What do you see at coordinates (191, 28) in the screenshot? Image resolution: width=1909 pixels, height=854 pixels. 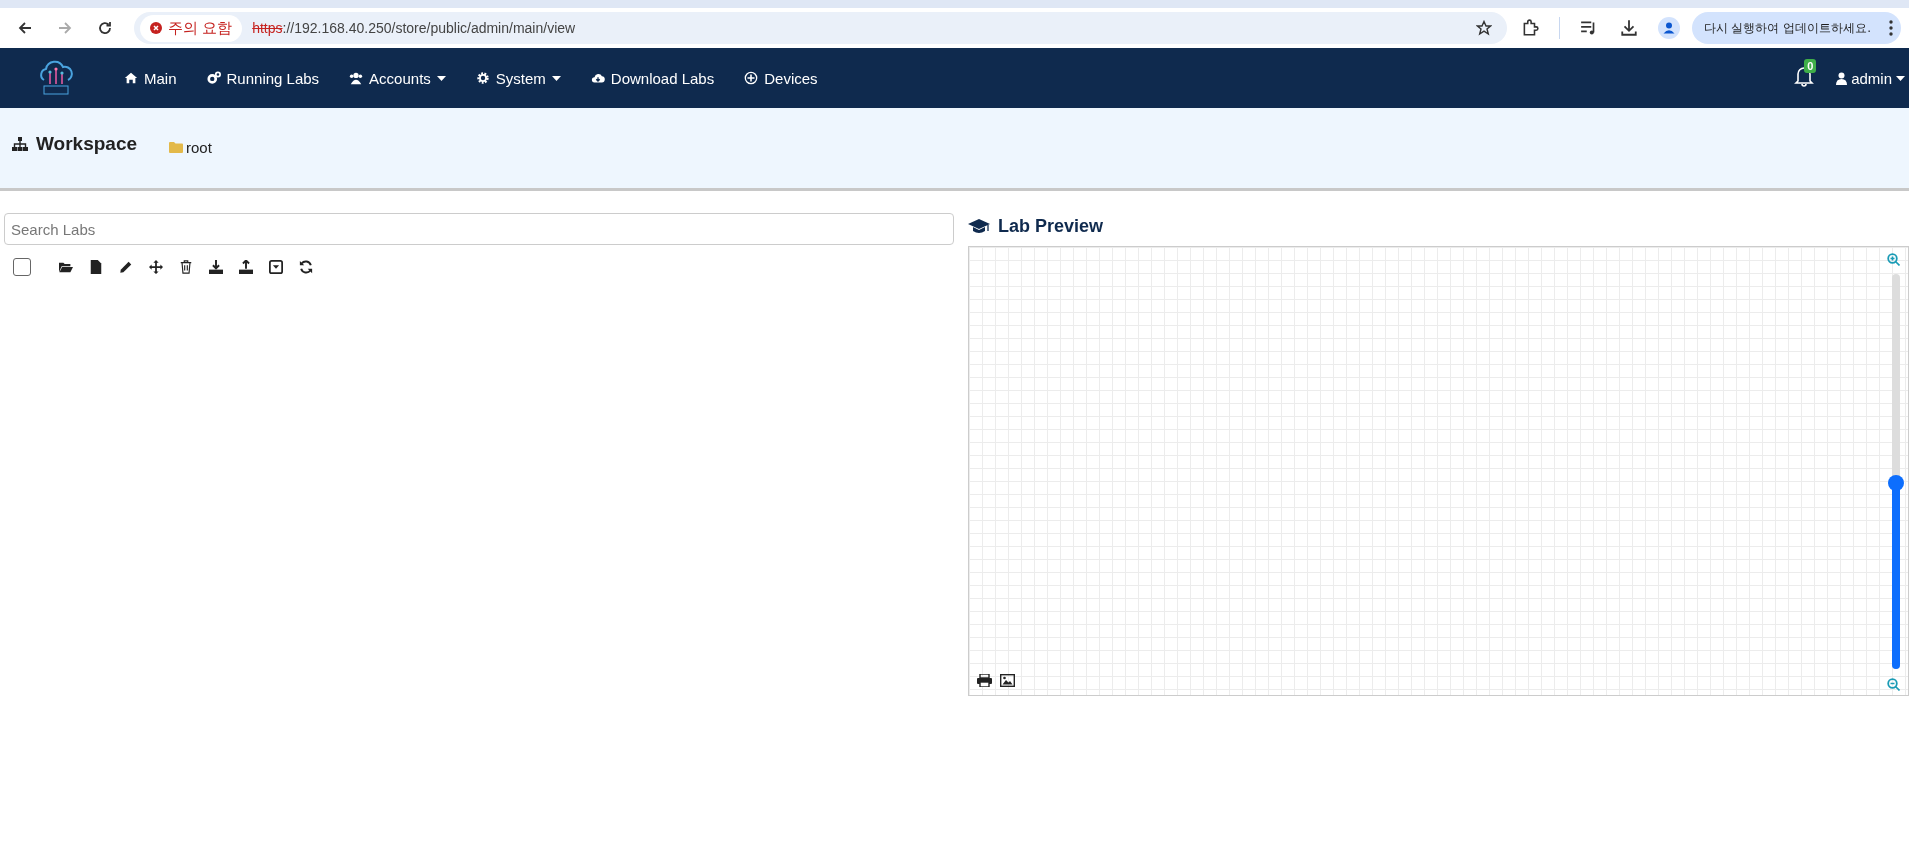 I see `security-chip: 주의 요함` at bounding box center [191, 28].